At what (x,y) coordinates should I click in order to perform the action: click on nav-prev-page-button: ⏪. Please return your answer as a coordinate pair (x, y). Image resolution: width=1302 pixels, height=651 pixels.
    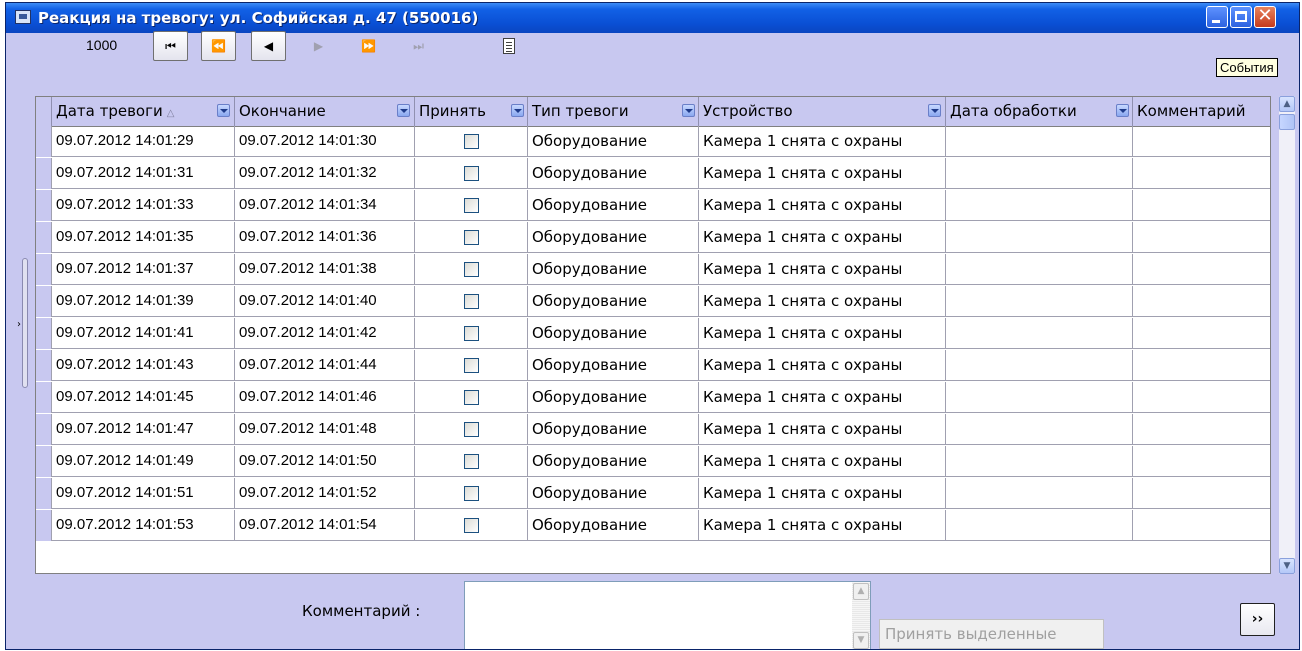
    Looking at the image, I should click on (218, 46).